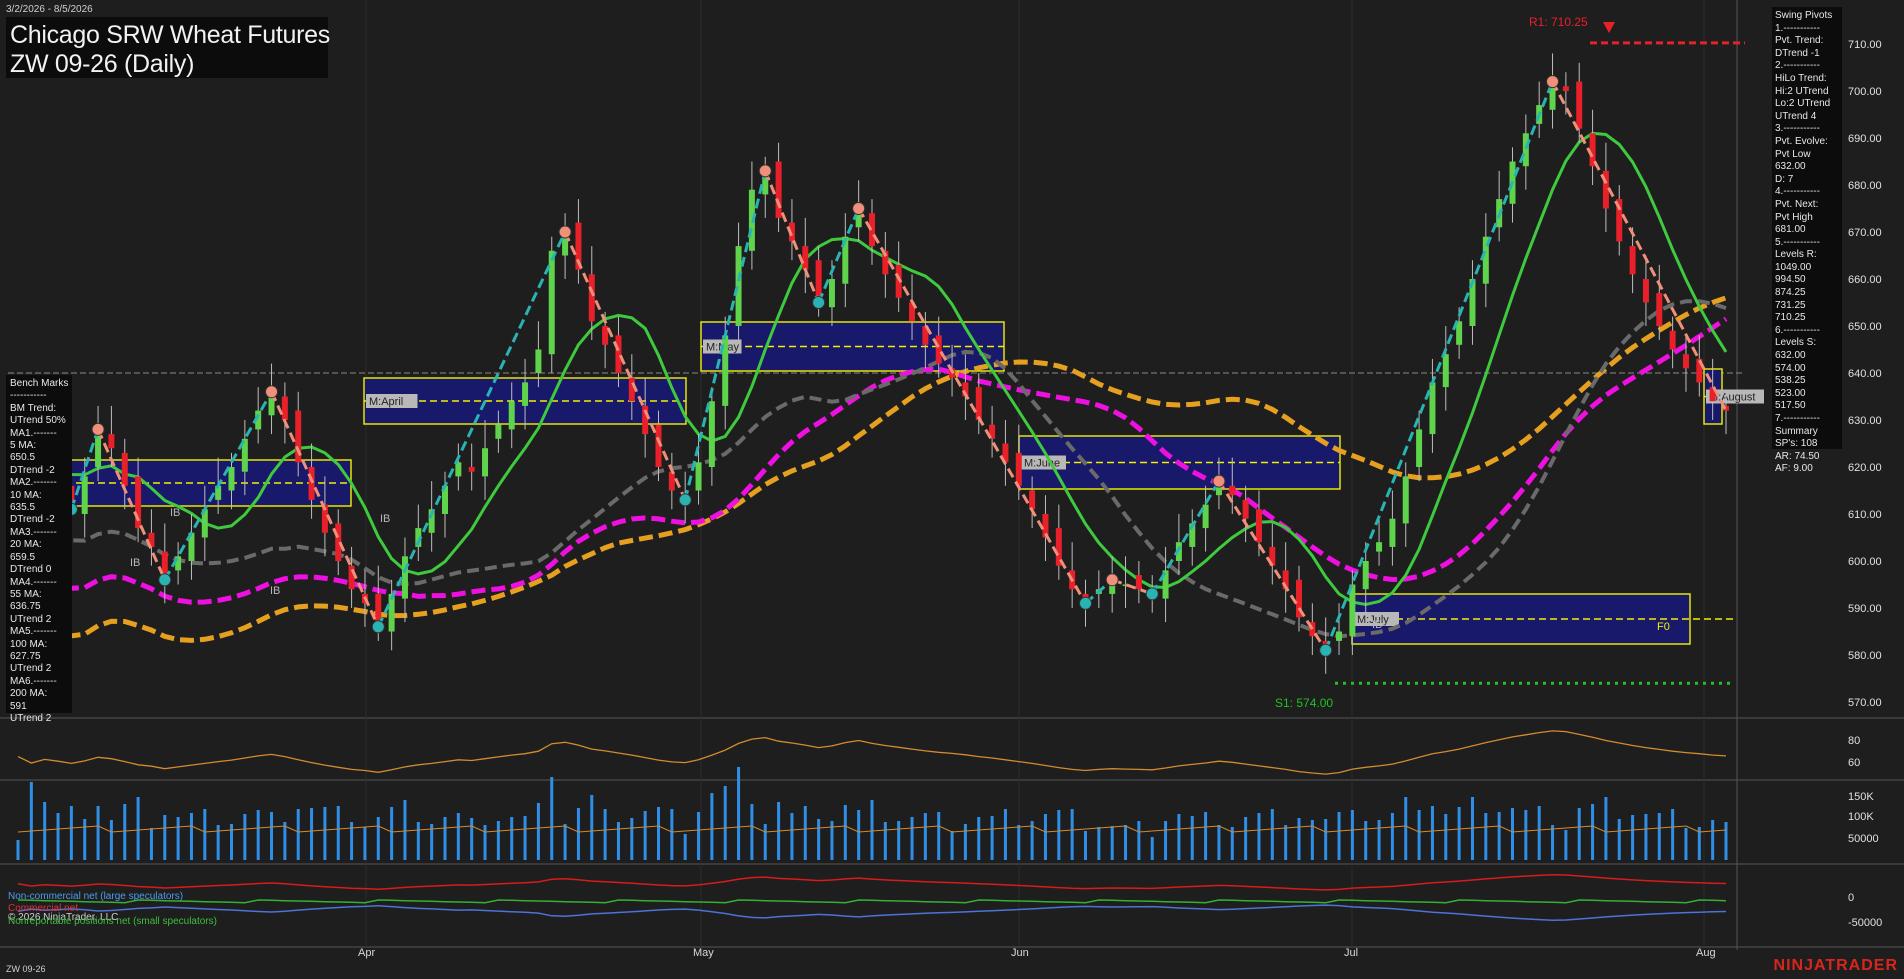  Describe the element at coordinates (972, 406) in the screenshot. I see `swing-line` at that location.